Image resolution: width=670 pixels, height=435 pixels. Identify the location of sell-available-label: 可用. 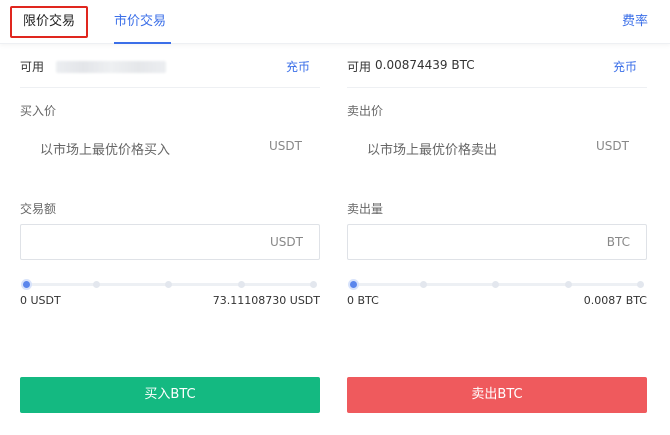
(359, 67).